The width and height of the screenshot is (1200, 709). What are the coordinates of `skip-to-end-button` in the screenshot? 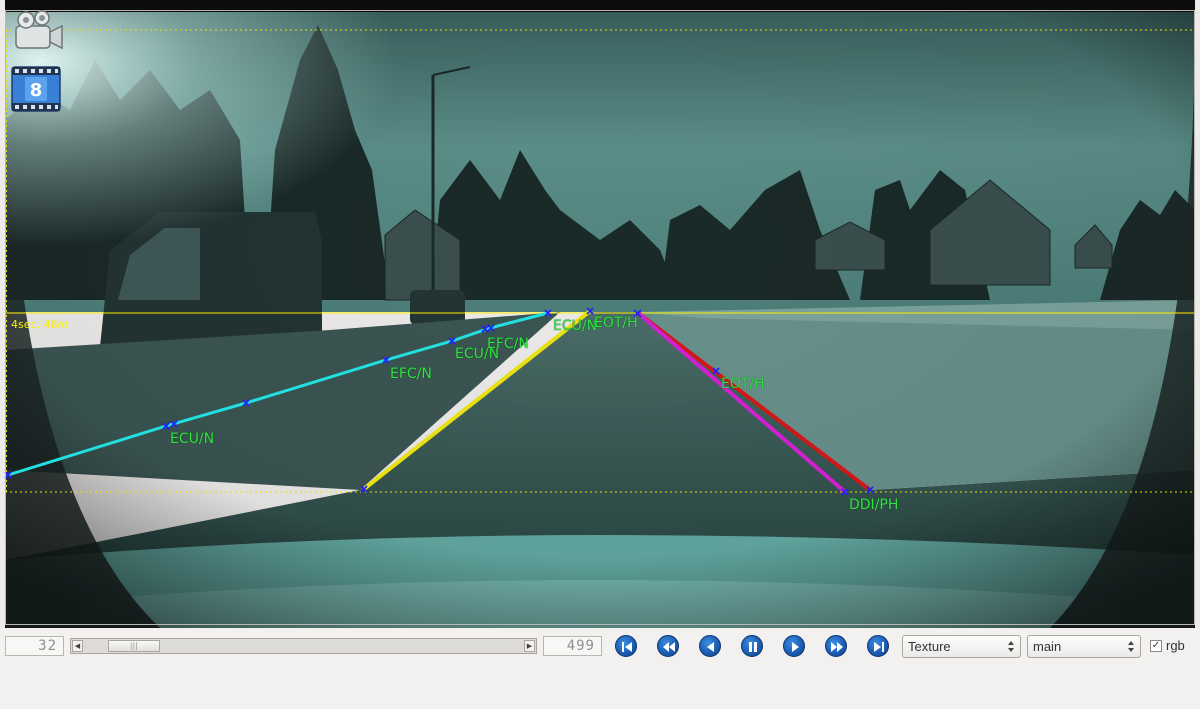 It's located at (878, 646).